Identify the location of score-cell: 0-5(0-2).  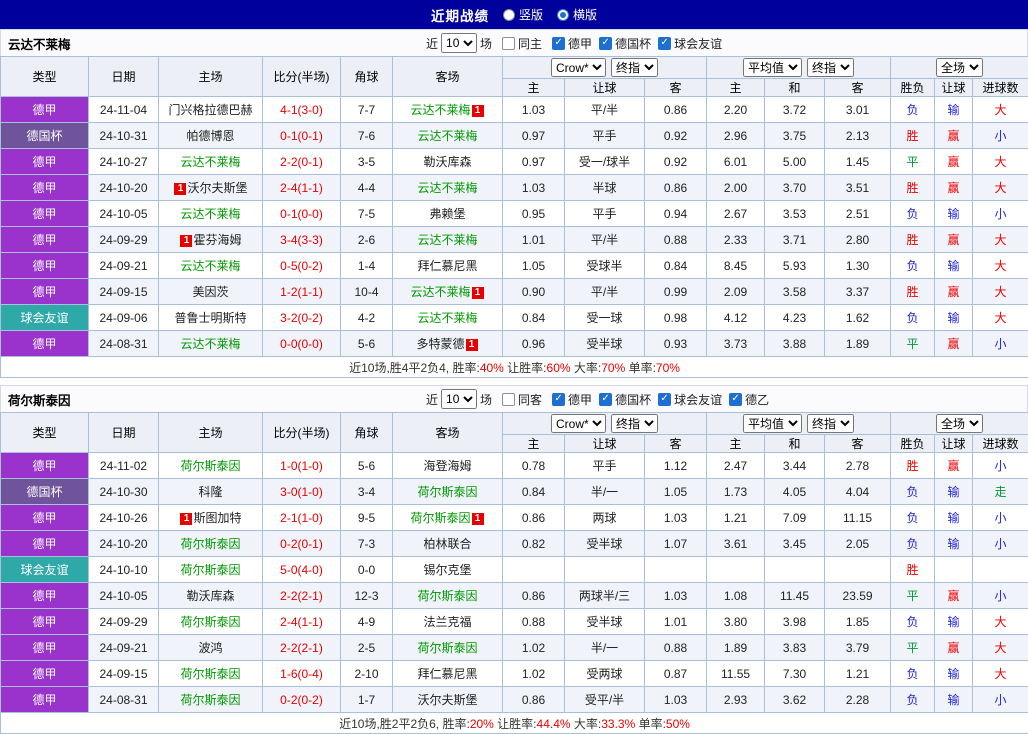
(301, 265).